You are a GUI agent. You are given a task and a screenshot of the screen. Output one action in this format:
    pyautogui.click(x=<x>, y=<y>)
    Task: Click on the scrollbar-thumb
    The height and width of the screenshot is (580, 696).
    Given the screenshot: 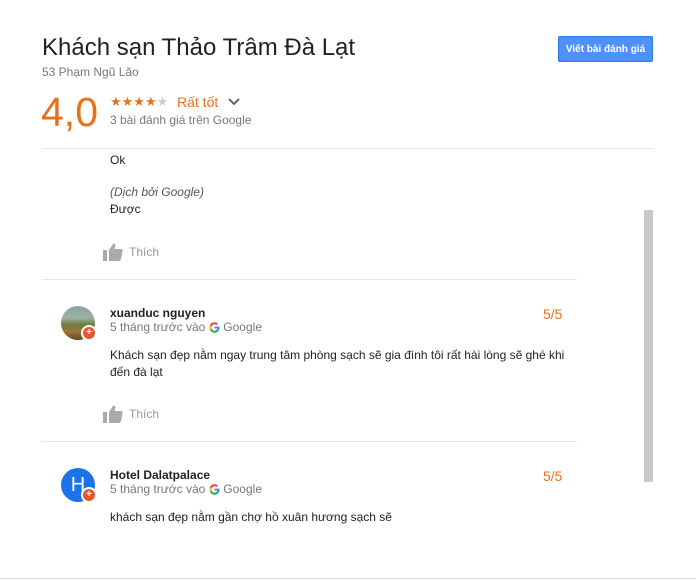 What is the action you would take?
    pyautogui.click(x=648, y=346)
    